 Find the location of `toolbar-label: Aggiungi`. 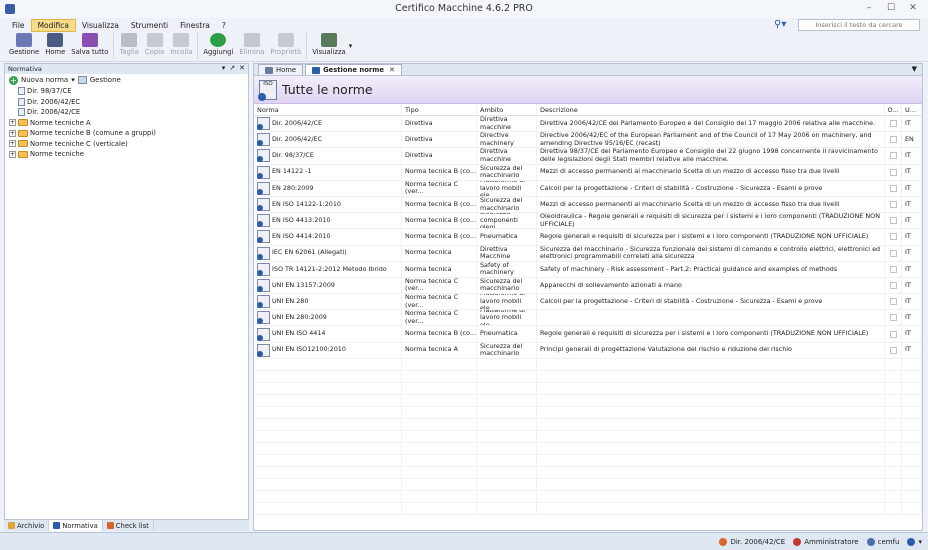

toolbar-label: Aggiungi is located at coordinates (218, 52).